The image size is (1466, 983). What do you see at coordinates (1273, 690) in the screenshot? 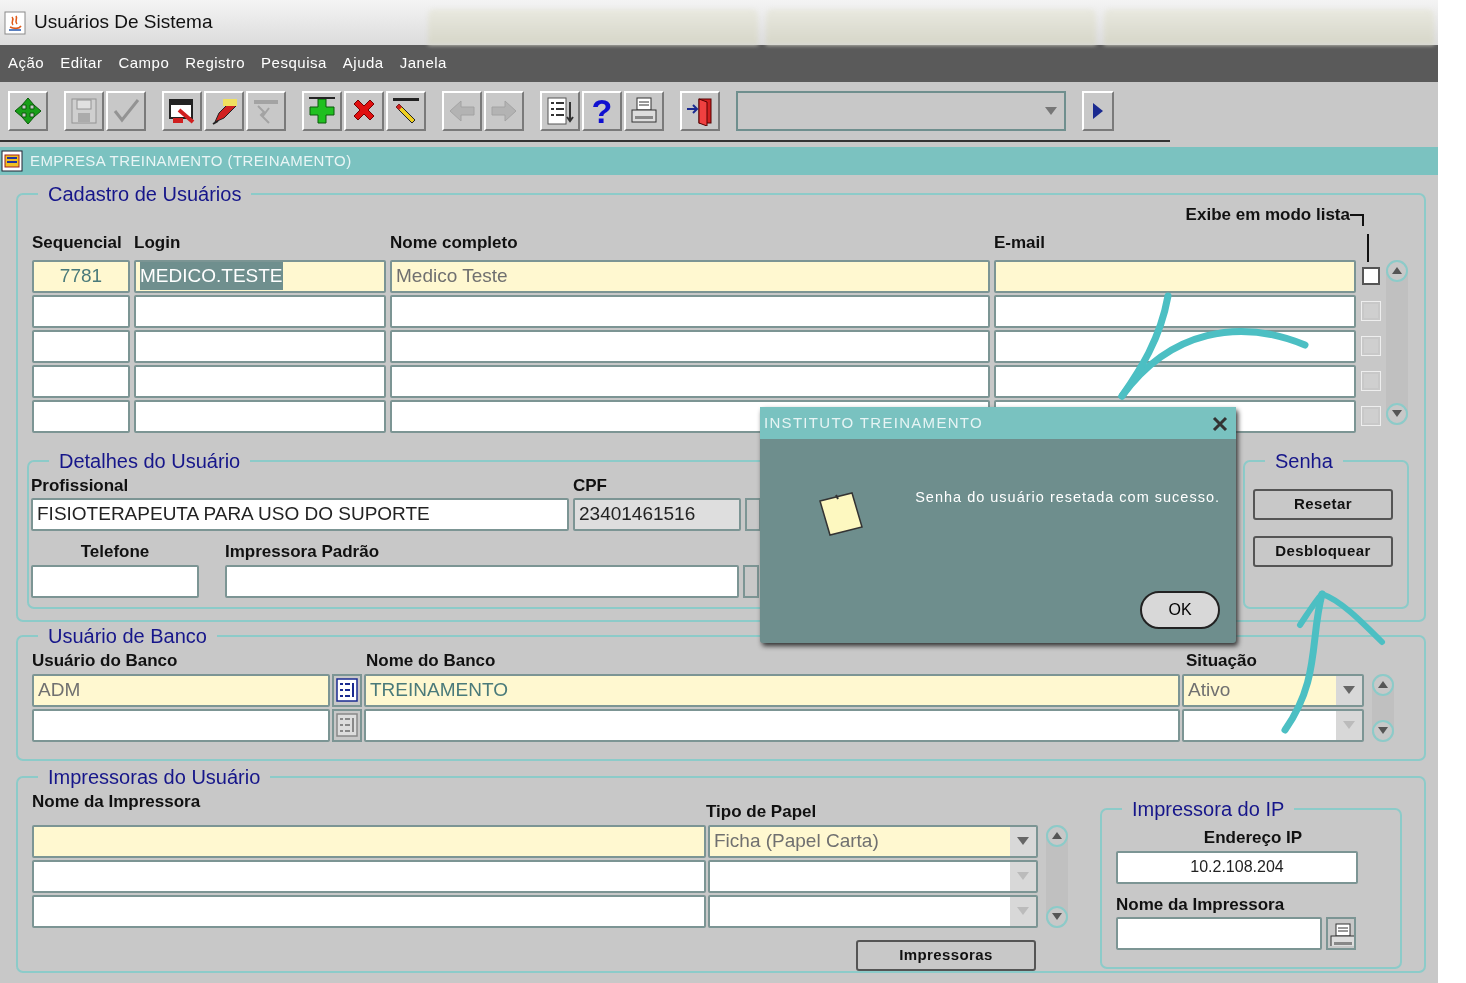
I see `dropdown-field: Ativo` at bounding box center [1273, 690].